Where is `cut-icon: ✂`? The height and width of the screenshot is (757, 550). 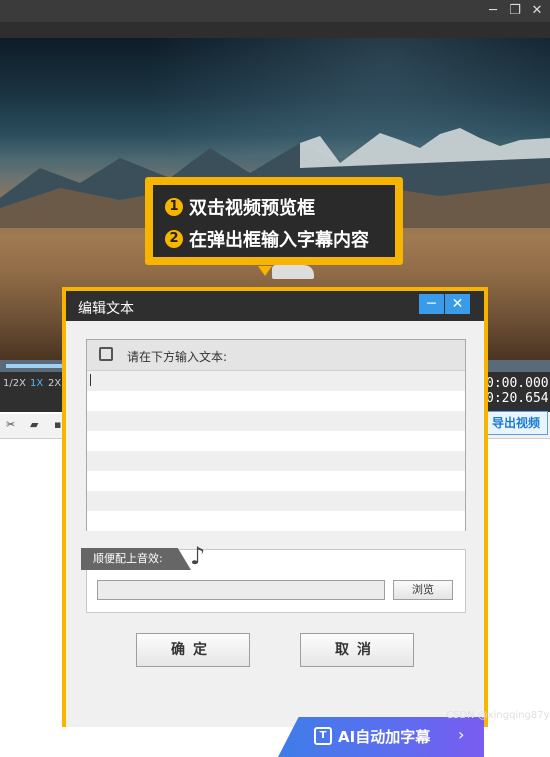
cut-icon: ✂ is located at coordinates (12, 425).